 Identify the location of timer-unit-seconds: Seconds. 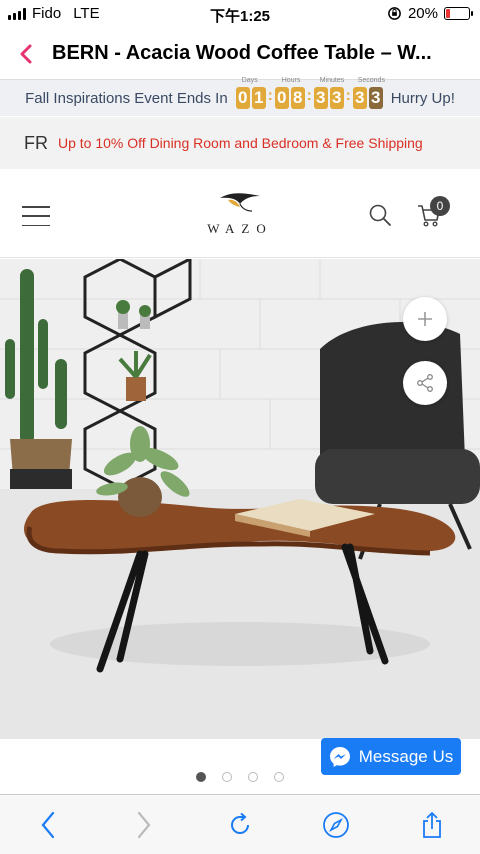
(371, 80).